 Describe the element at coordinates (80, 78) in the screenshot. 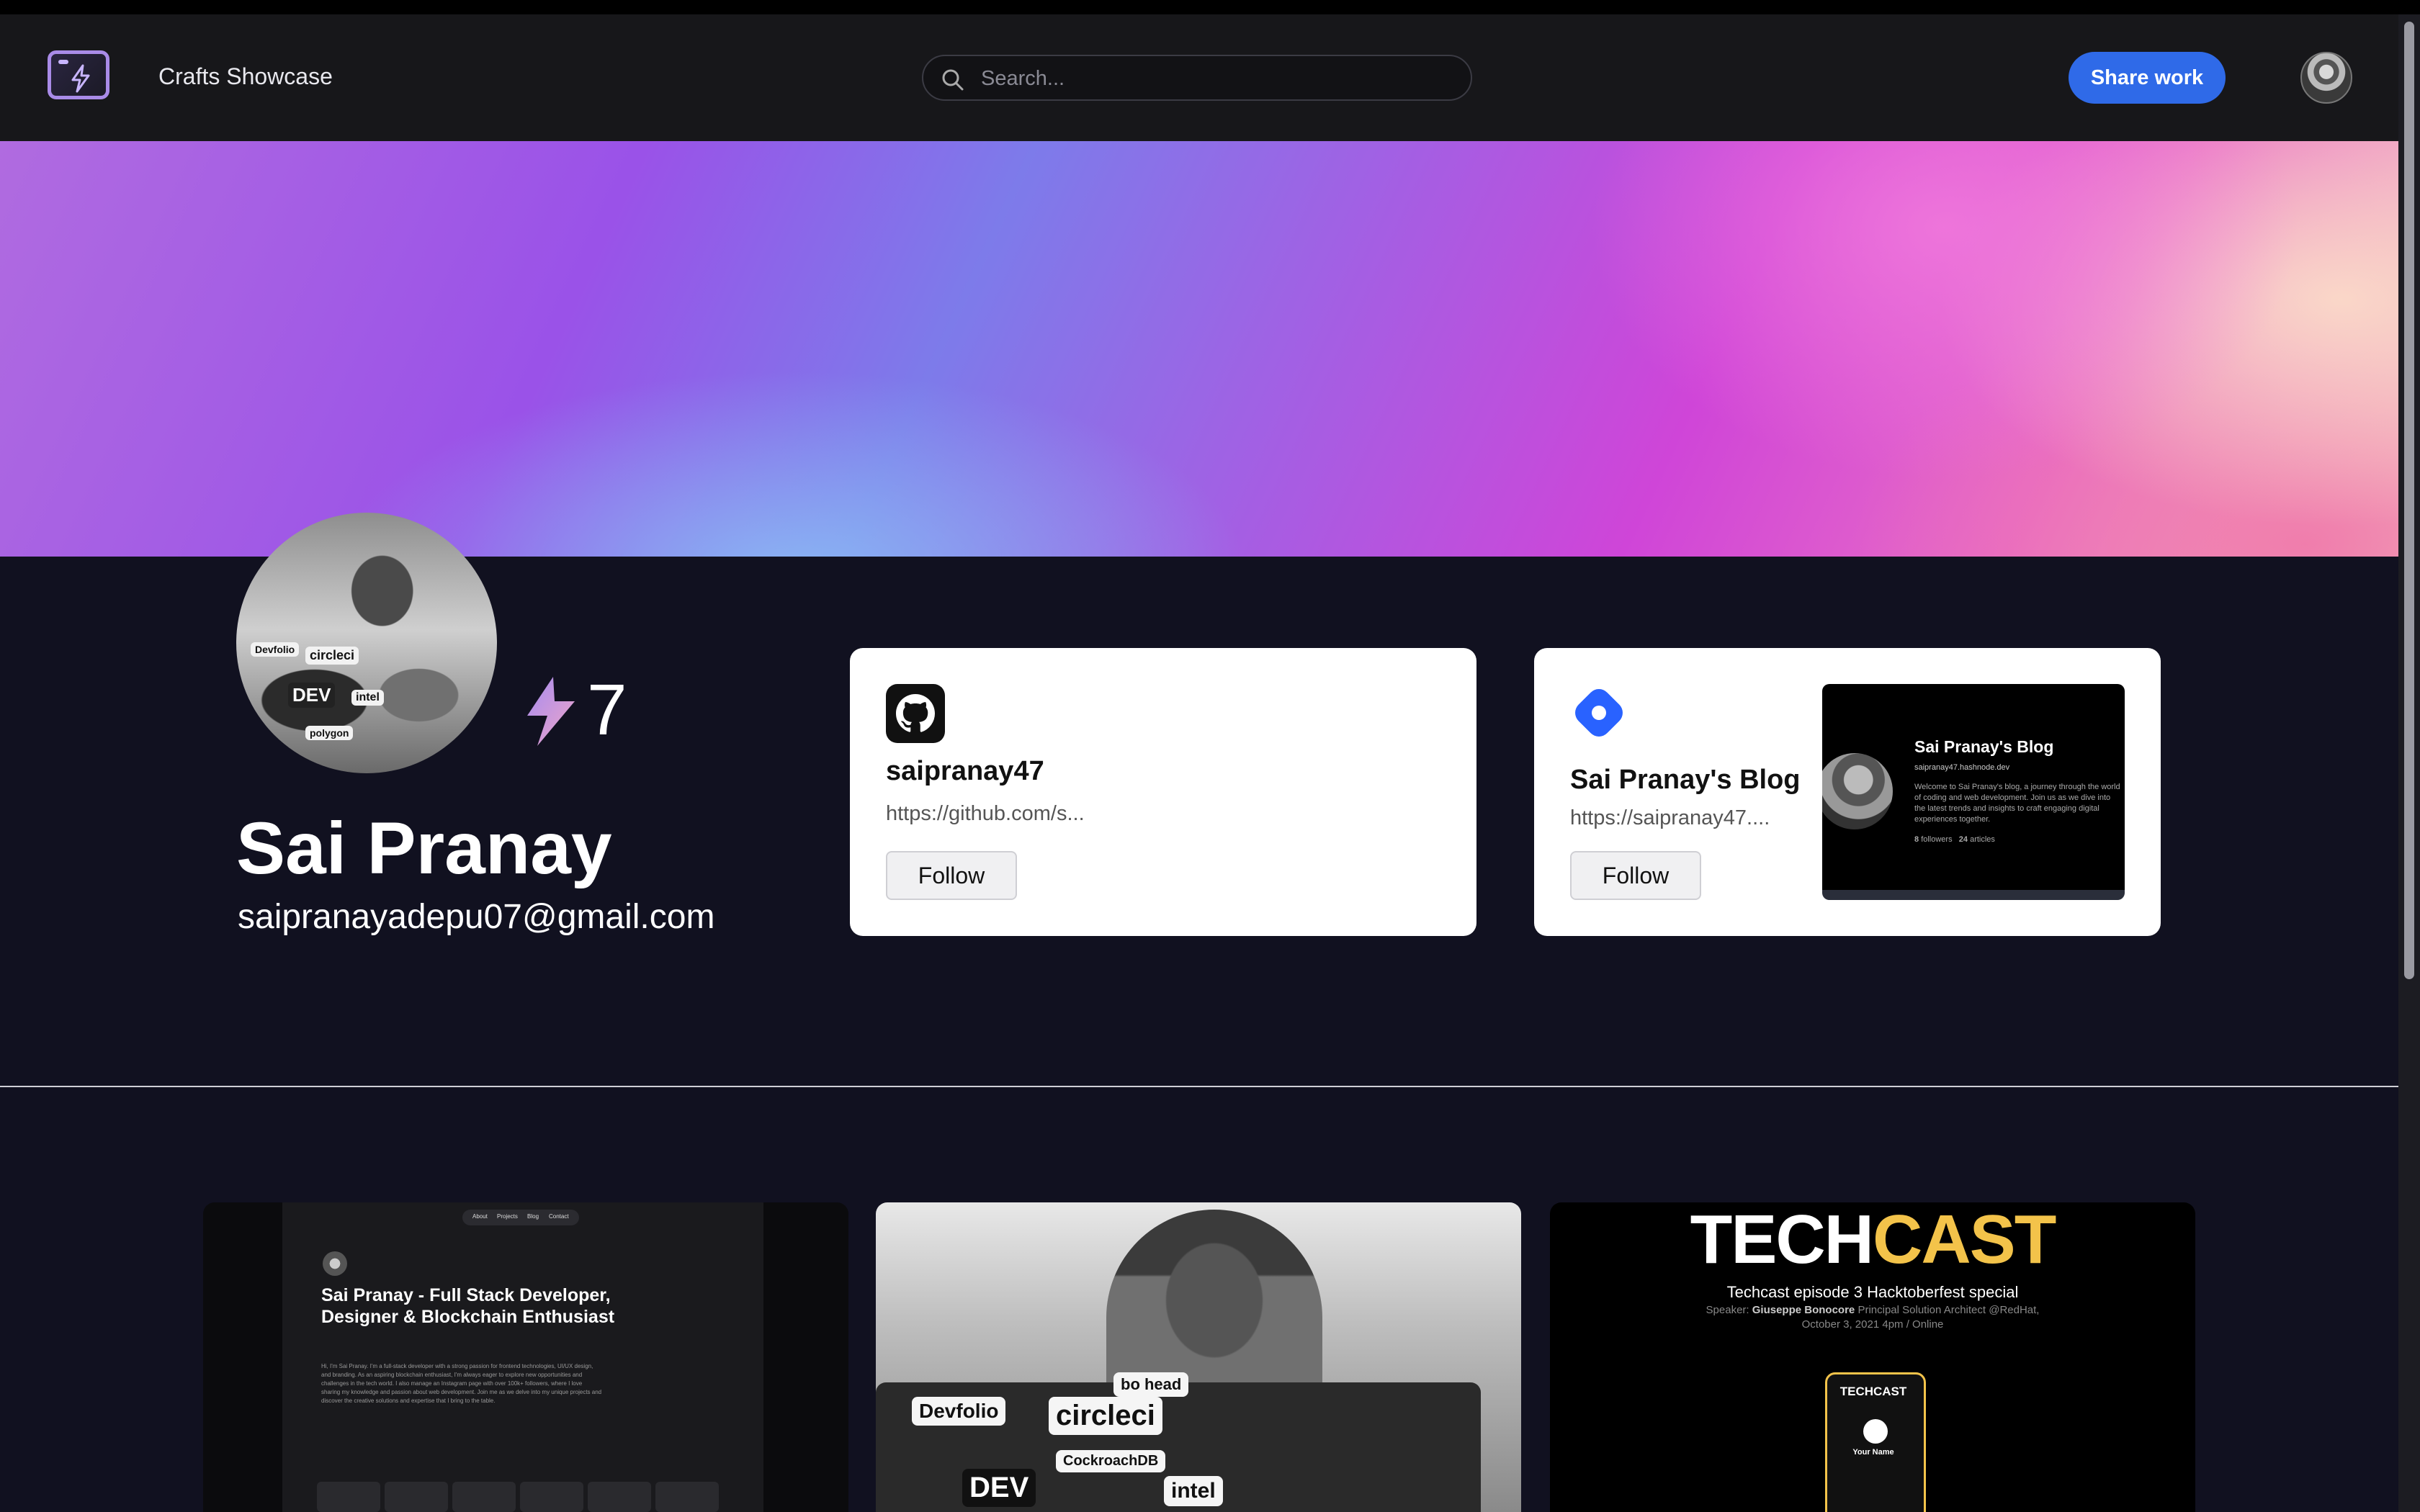

I see `bolt-icon` at that location.